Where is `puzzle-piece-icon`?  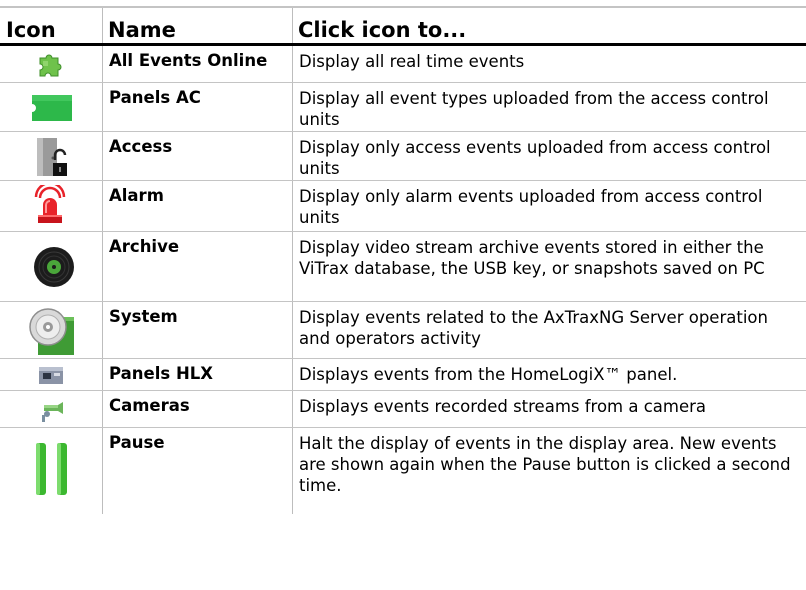 puzzle-piece-icon is located at coordinates (50, 65).